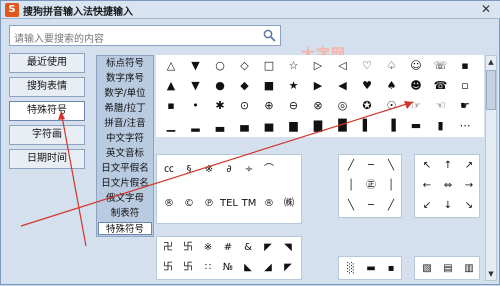  I want to click on annotation-arrow-line, so click(73, 178).